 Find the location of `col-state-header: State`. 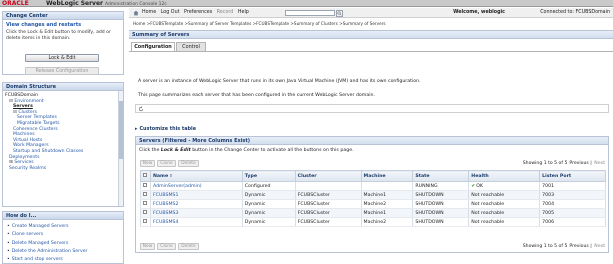

col-state-header: State is located at coordinates (441, 176).